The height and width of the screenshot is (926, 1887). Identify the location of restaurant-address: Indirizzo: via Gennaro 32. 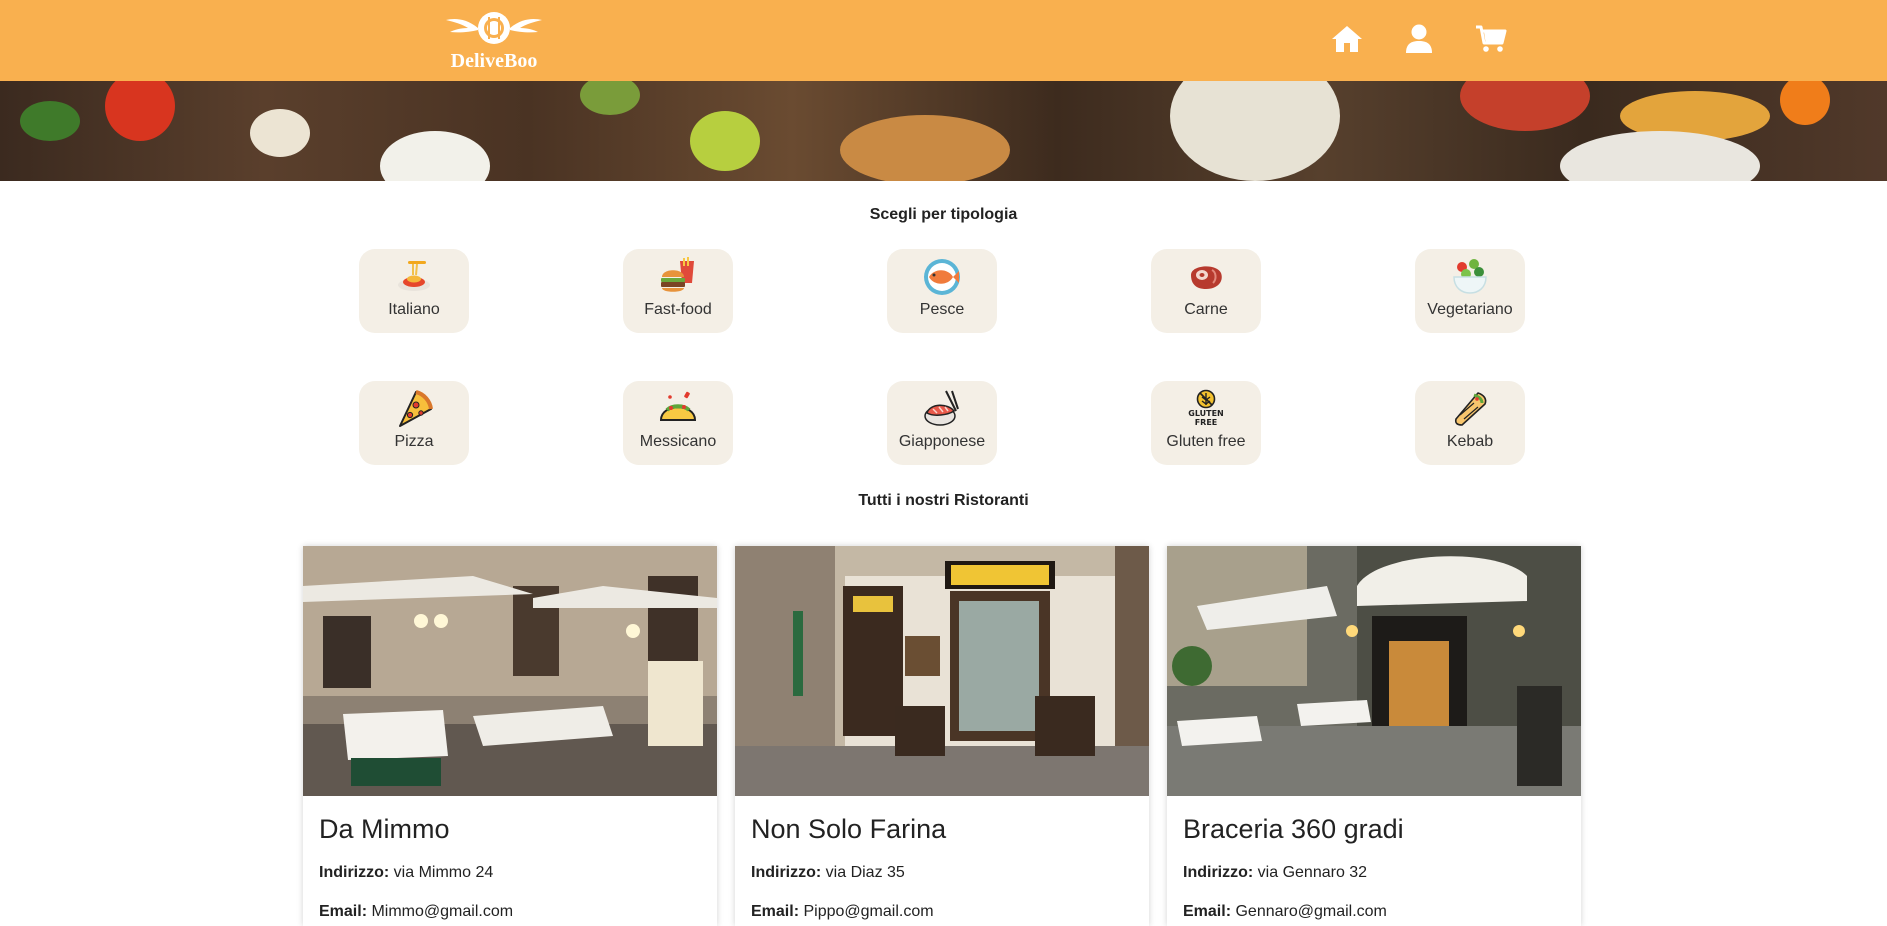
(1275, 873).